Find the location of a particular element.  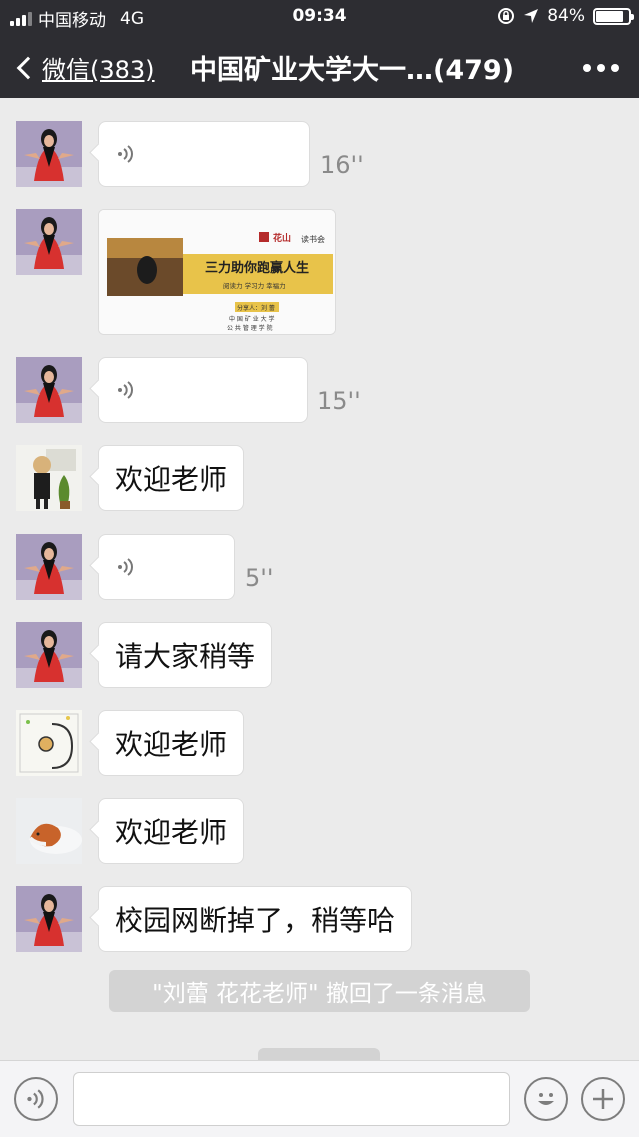

location-icon is located at coordinates (531, 16).